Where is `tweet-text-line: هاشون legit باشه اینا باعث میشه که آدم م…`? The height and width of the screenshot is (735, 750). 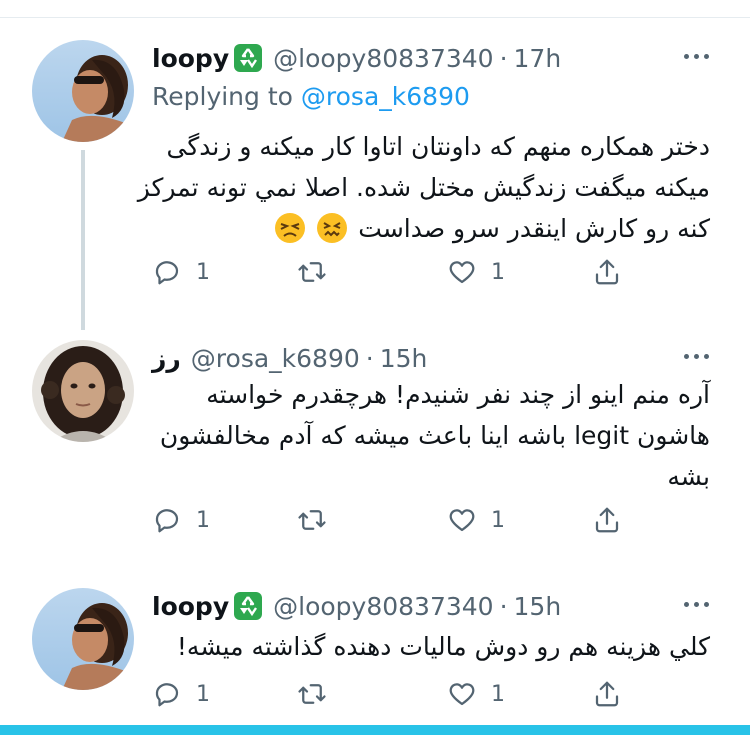
tweet-text-line: هاشون legit باشه اینا باعث میشه که آدم م… is located at coordinates (434, 435).